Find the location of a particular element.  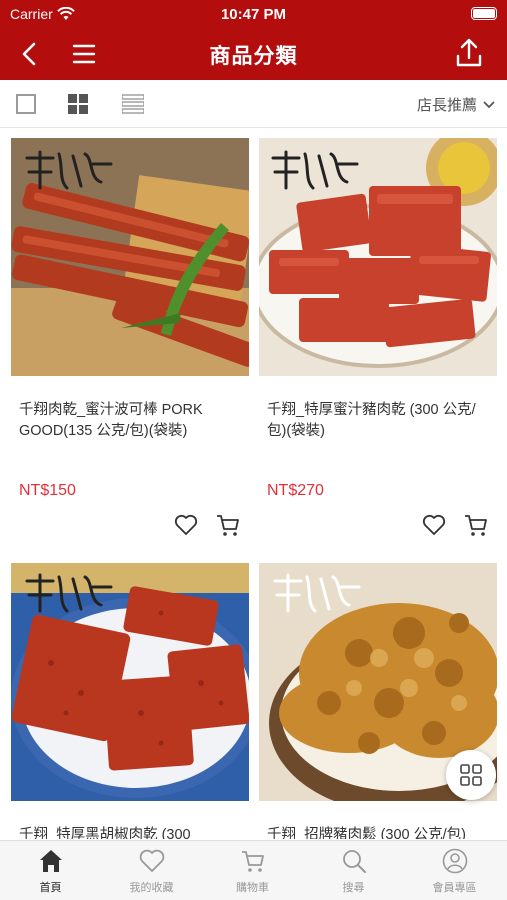

status-time: 10:47 PM is located at coordinates (253, 14).